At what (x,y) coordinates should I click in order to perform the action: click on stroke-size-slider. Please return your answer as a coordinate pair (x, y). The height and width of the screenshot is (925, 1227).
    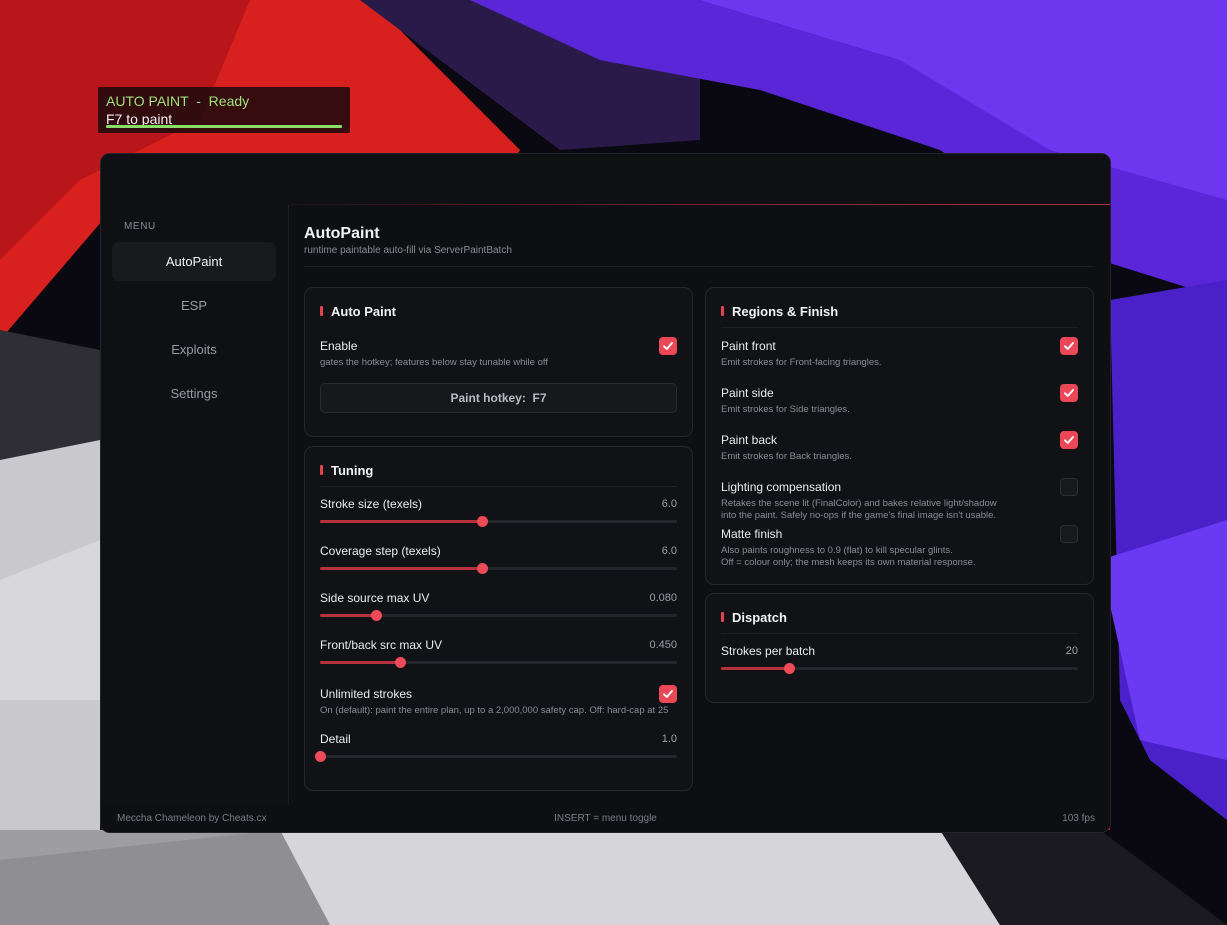
    Looking at the image, I should click on (498, 521).